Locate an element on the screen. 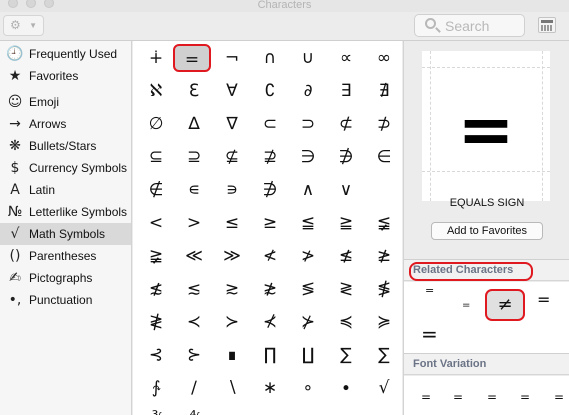 The width and height of the screenshot is (569, 415). character-cell: ≩ is located at coordinates (156, 256).